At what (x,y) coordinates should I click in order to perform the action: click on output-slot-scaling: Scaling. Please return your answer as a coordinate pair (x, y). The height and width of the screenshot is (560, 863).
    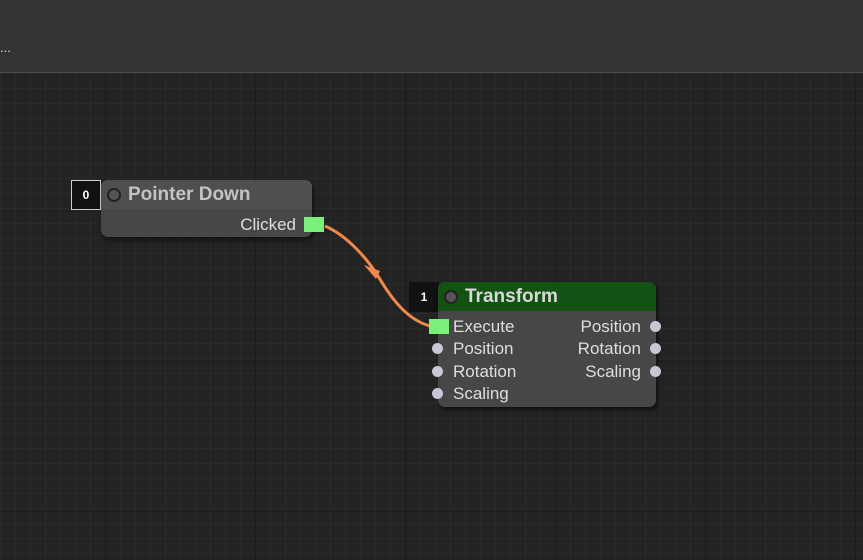
    Looking at the image, I should click on (613, 372).